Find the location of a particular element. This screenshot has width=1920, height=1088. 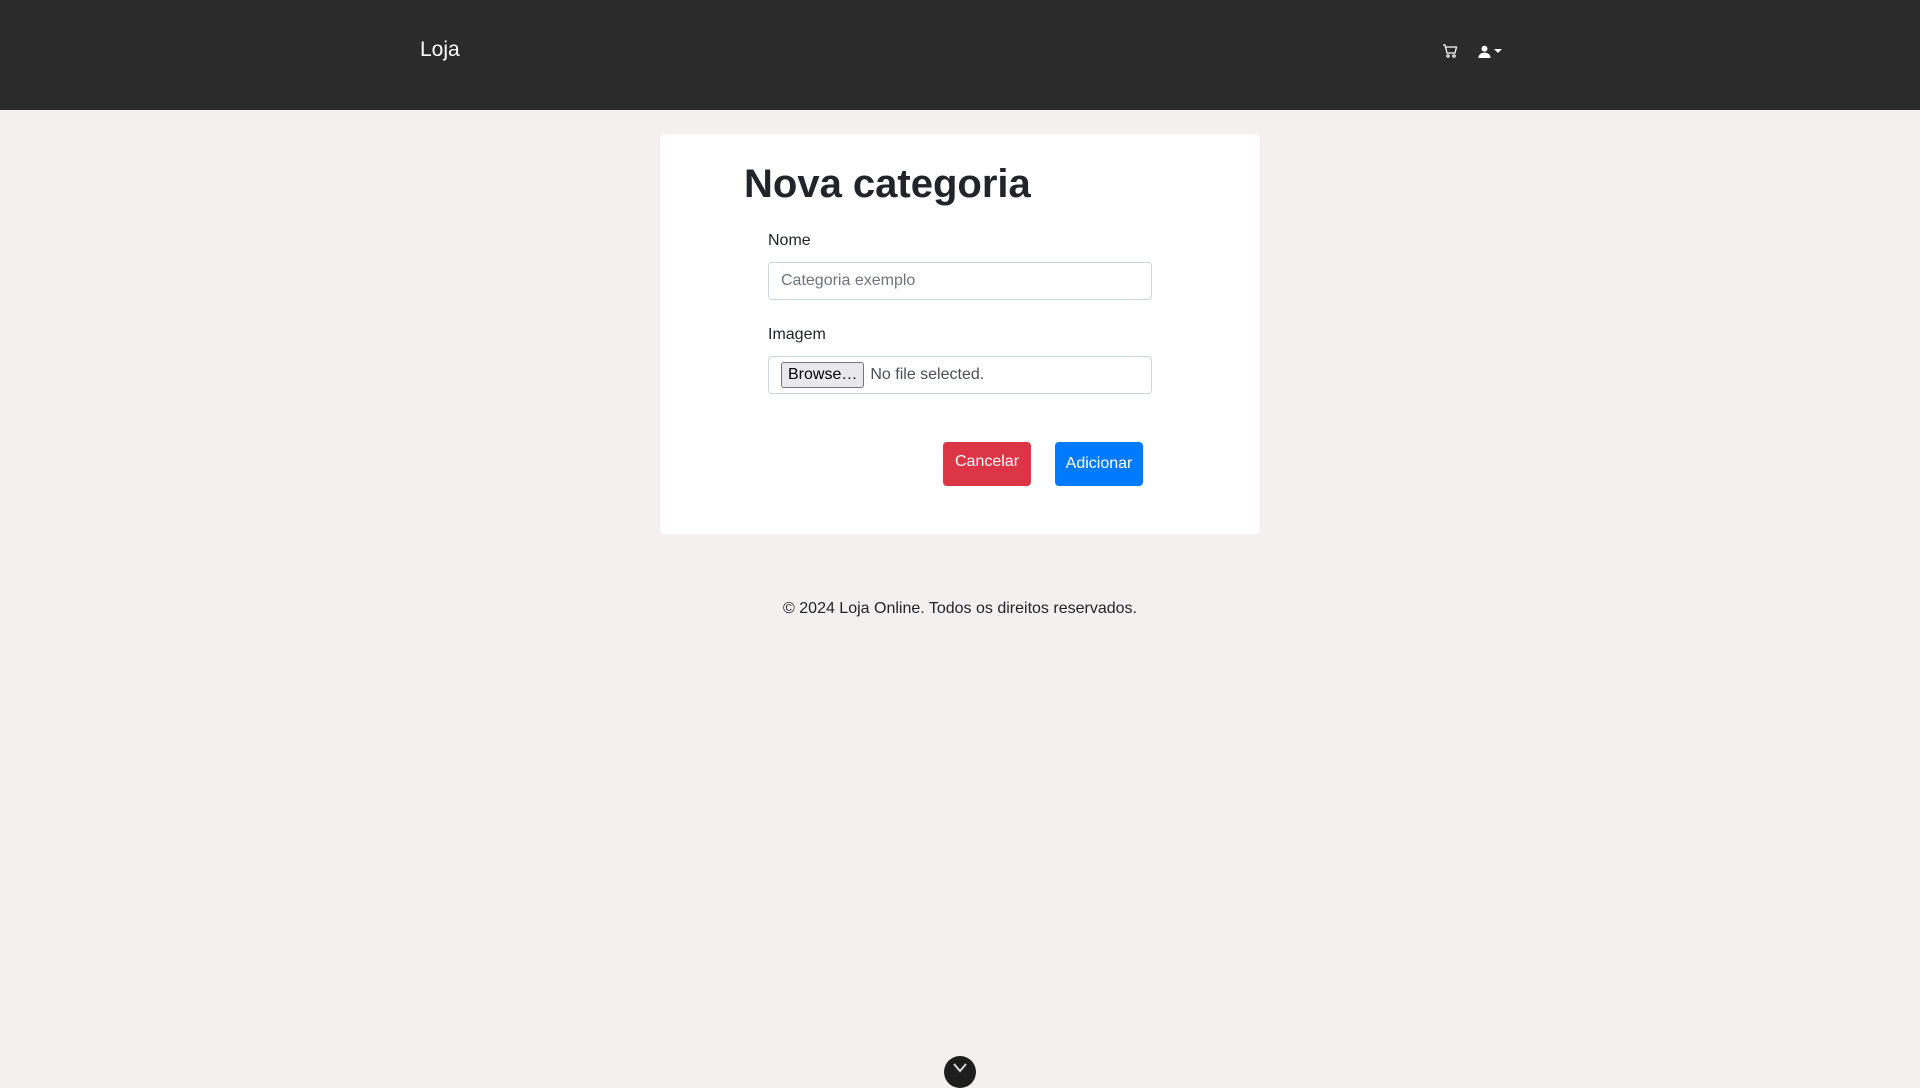

image-file-input: Browse… No file selected. is located at coordinates (960, 375).